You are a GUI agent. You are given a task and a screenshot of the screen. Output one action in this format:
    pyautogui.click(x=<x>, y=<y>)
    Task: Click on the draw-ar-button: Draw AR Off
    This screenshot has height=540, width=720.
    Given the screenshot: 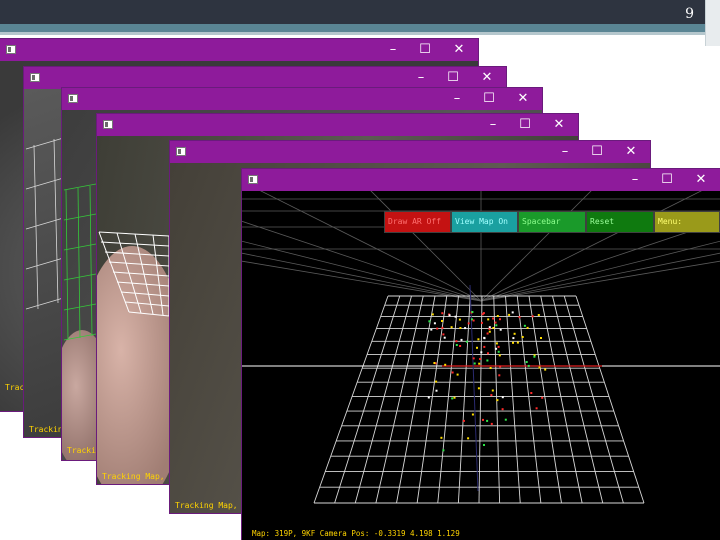 What is the action you would take?
    pyautogui.click(x=417, y=222)
    